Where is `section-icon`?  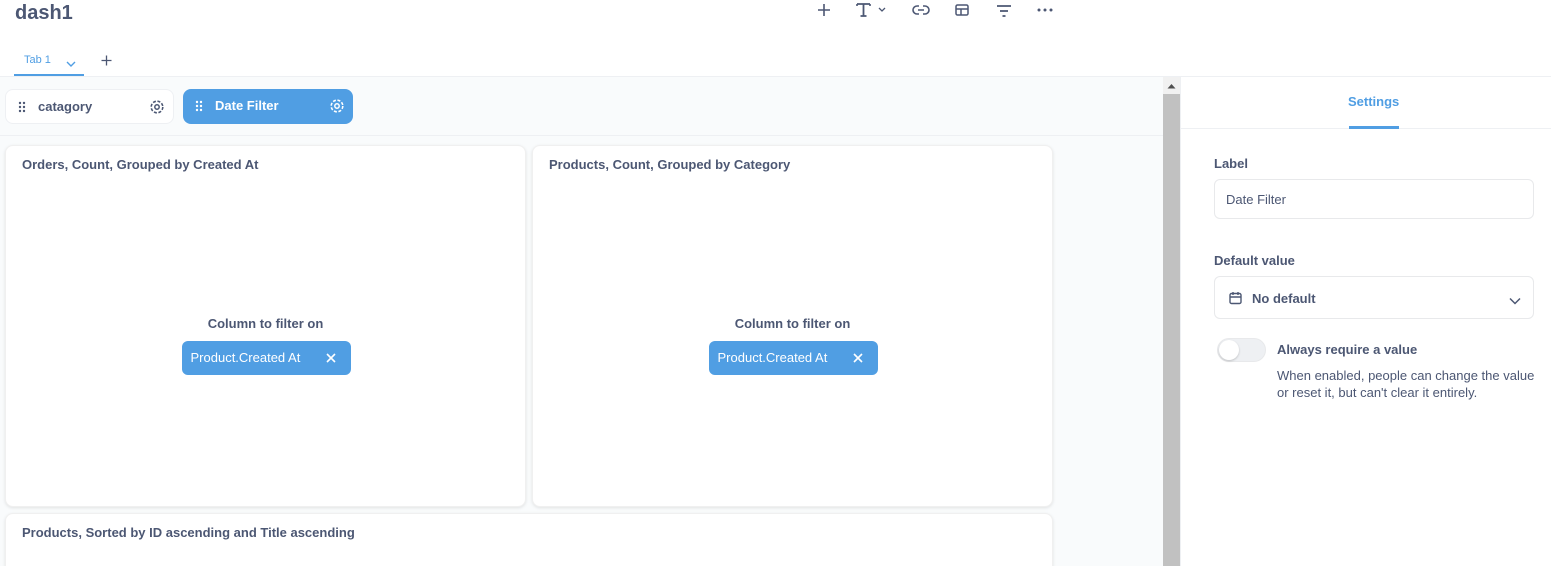 section-icon is located at coordinates (962, 10).